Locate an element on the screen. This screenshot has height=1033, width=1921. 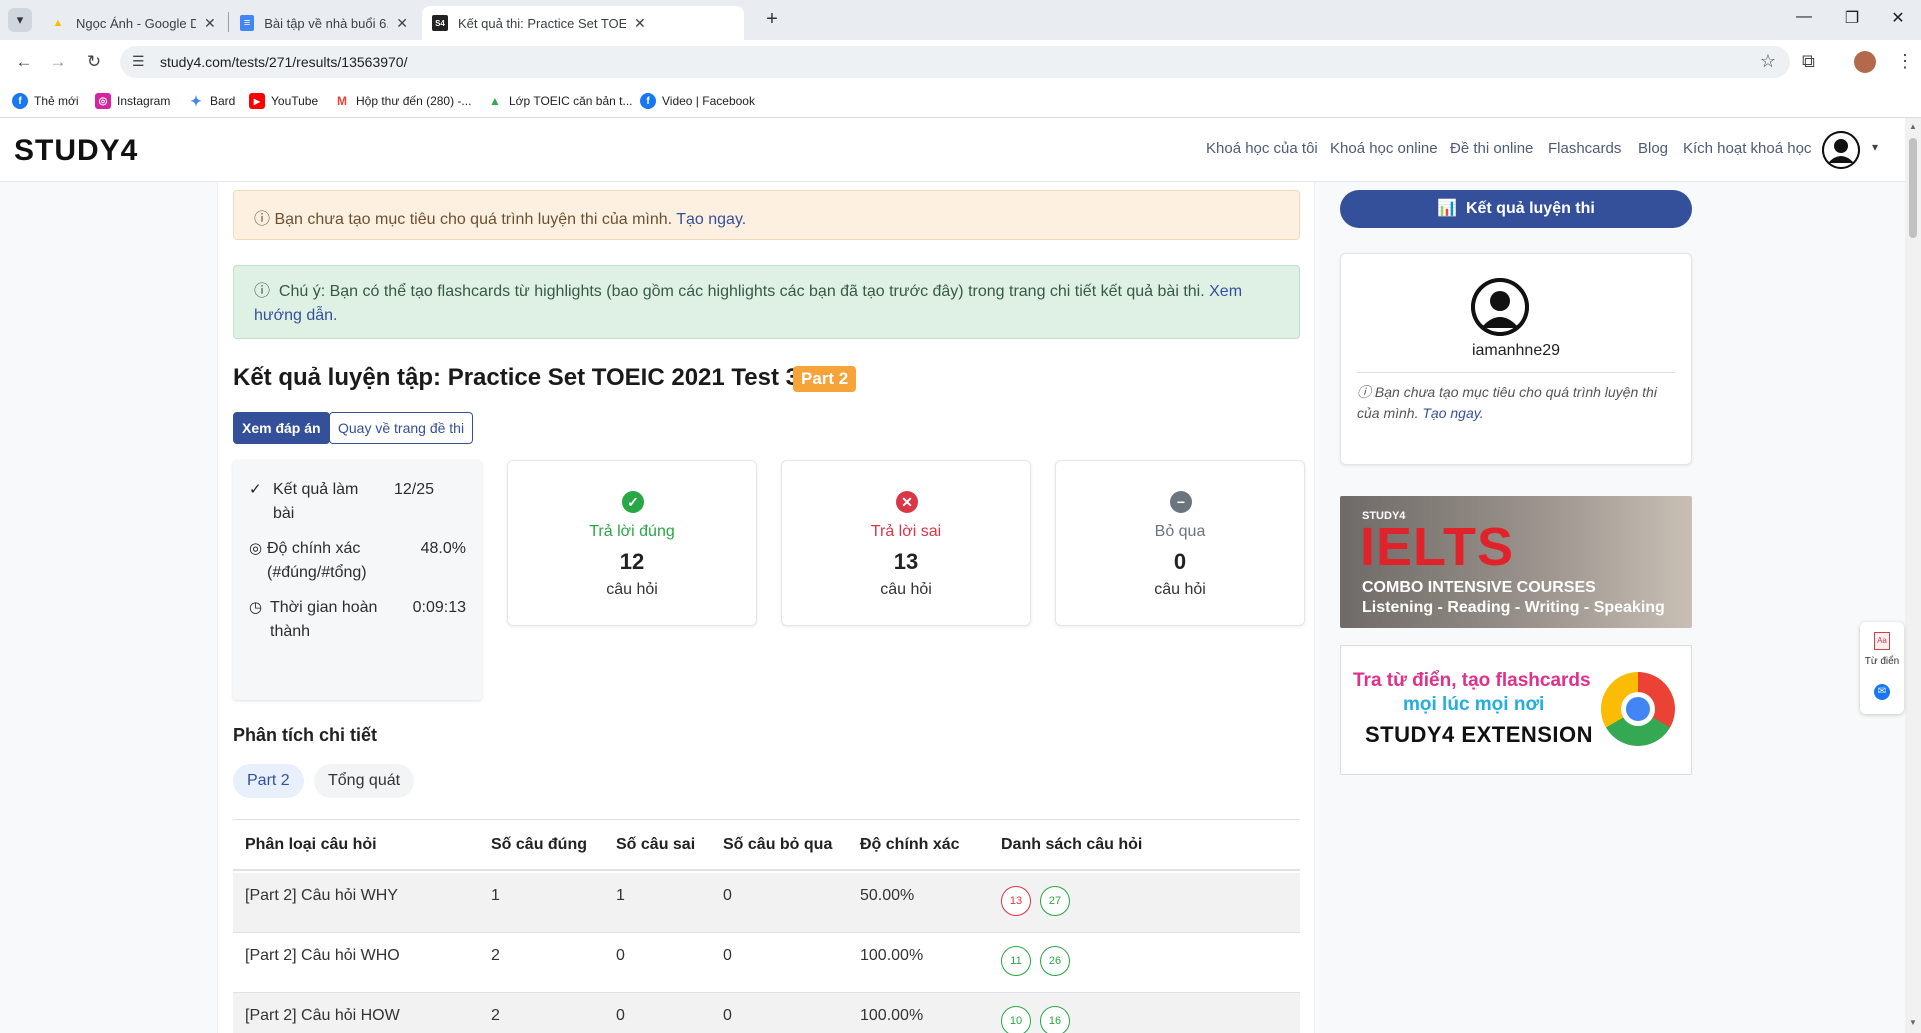
dictionary-label: Từ điển is located at coordinates (1882, 661).